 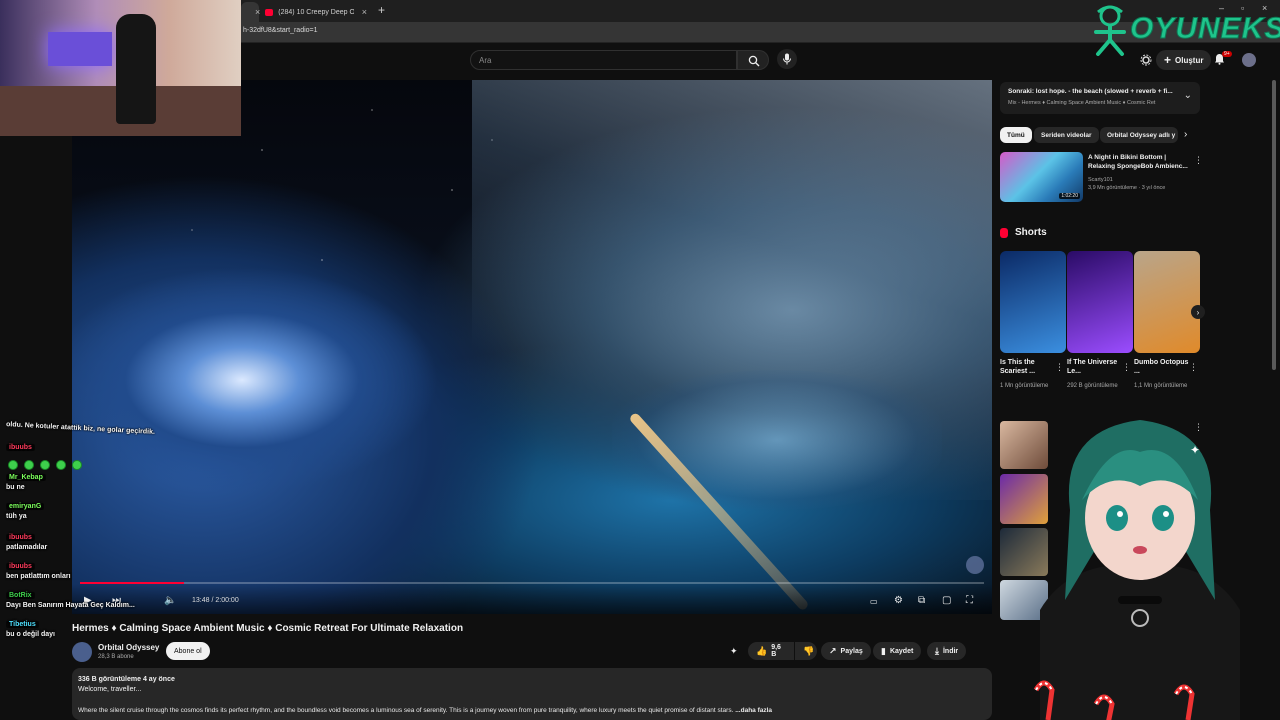 What do you see at coordinates (25, 506) in the screenshot?
I see `chat-username: emiryanG` at bounding box center [25, 506].